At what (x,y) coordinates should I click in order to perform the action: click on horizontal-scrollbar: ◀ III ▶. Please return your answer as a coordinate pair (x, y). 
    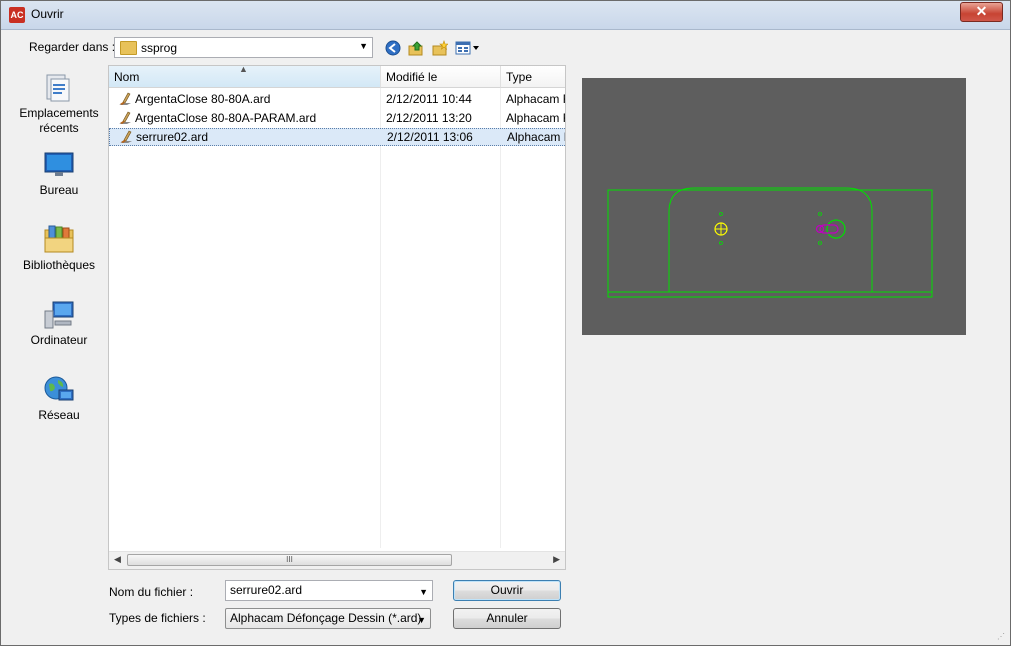
    Looking at the image, I should click on (337, 560).